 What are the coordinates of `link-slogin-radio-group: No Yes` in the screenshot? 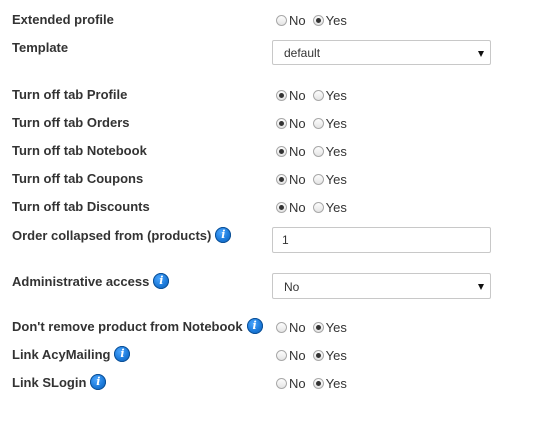 It's located at (315, 383).